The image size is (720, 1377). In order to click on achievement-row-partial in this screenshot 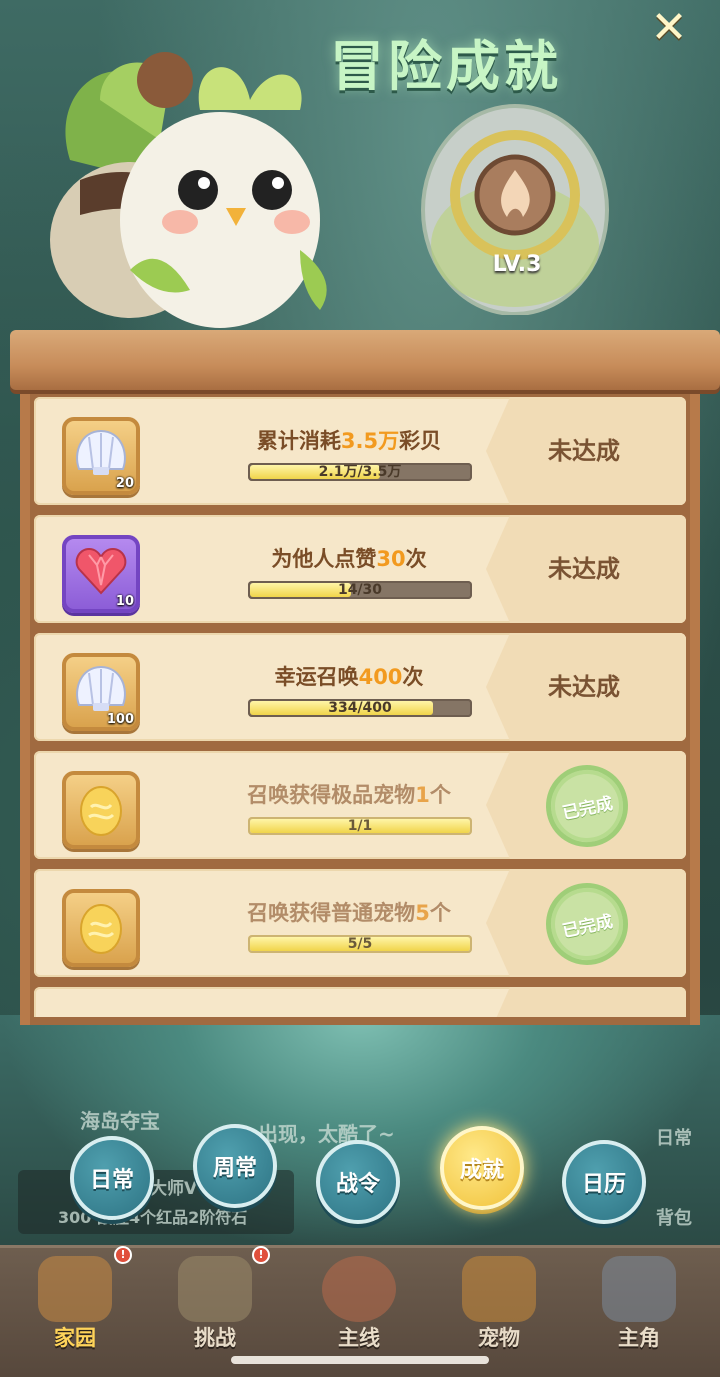, I will do `click(360, 1002)`.